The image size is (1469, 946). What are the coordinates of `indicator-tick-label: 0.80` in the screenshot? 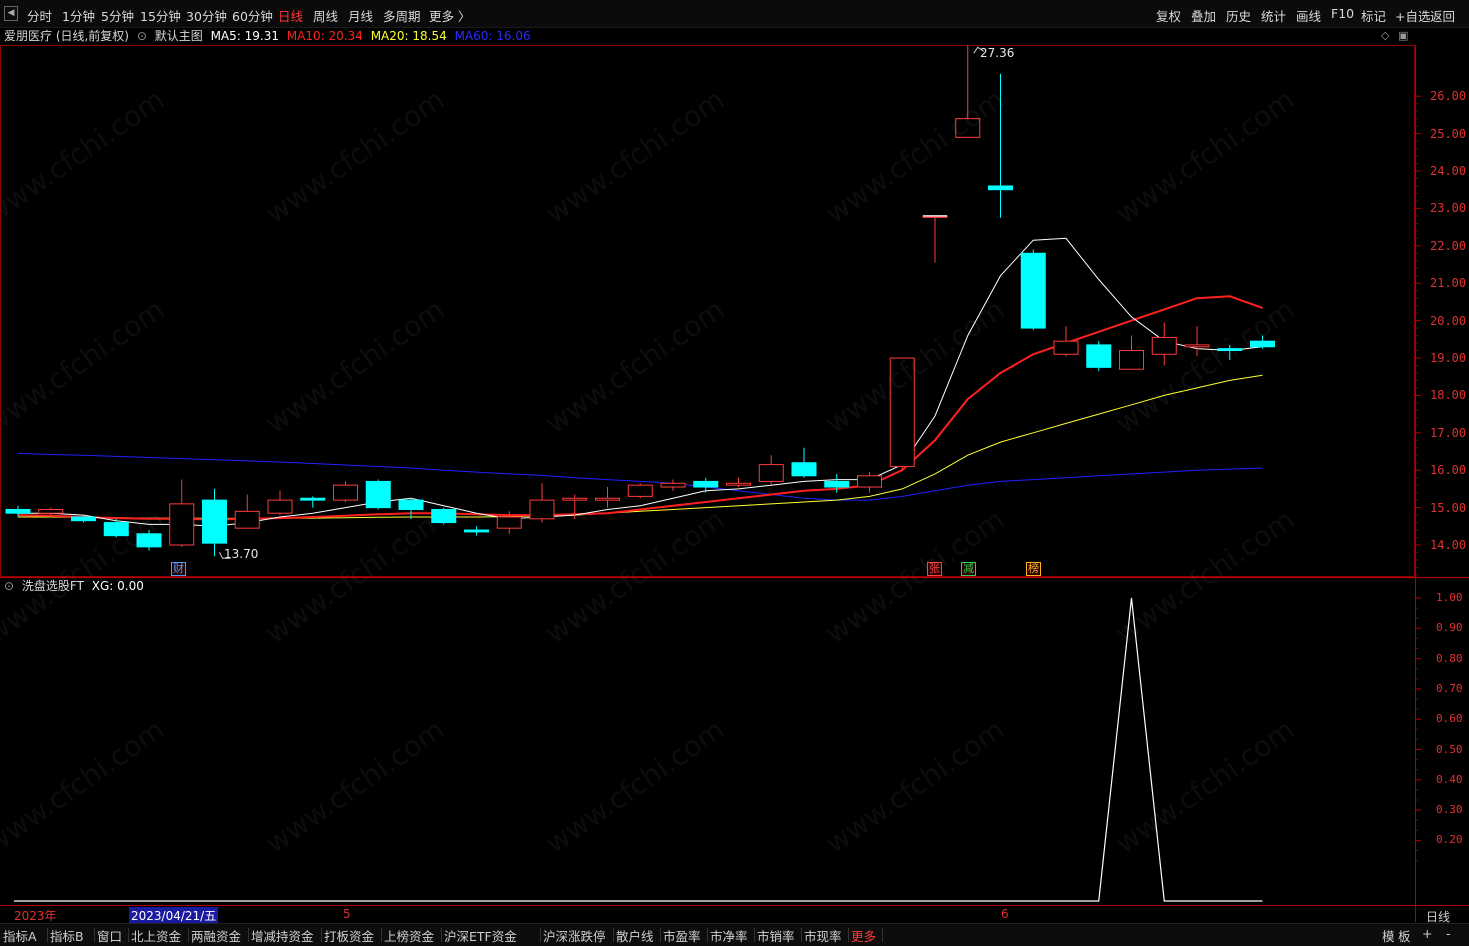 It's located at (1449, 658).